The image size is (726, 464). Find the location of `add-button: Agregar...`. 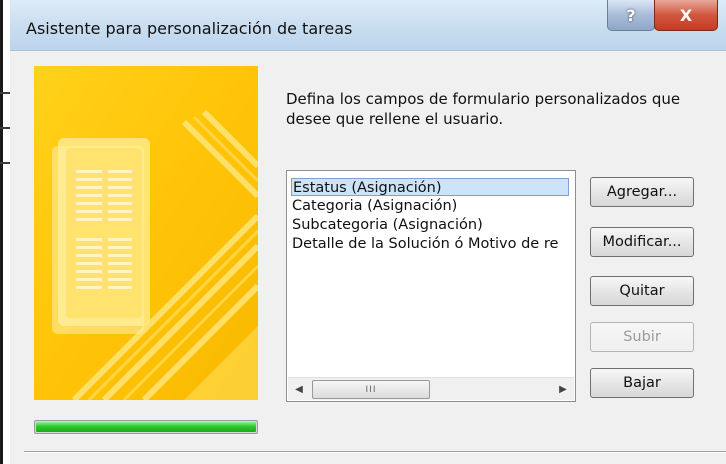

add-button: Agregar... is located at coordinates (642, 192).